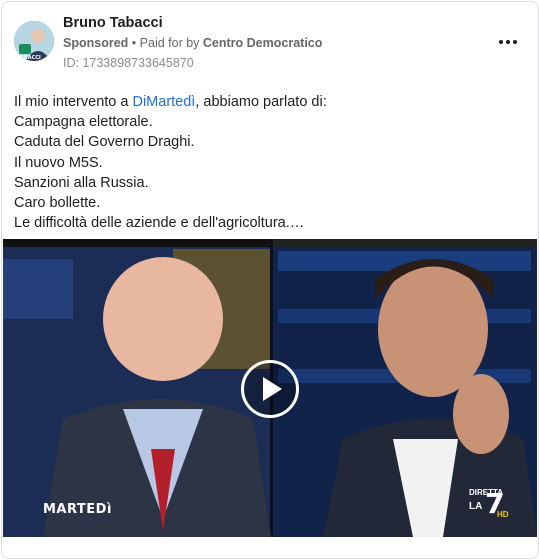 This screenshot has width=539, height=560. I want to click on post-line: Sanzioni alla Russia., so click(81, 182).